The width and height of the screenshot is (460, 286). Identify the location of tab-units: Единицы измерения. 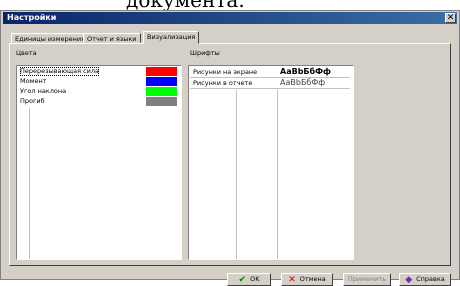
(50, 38).